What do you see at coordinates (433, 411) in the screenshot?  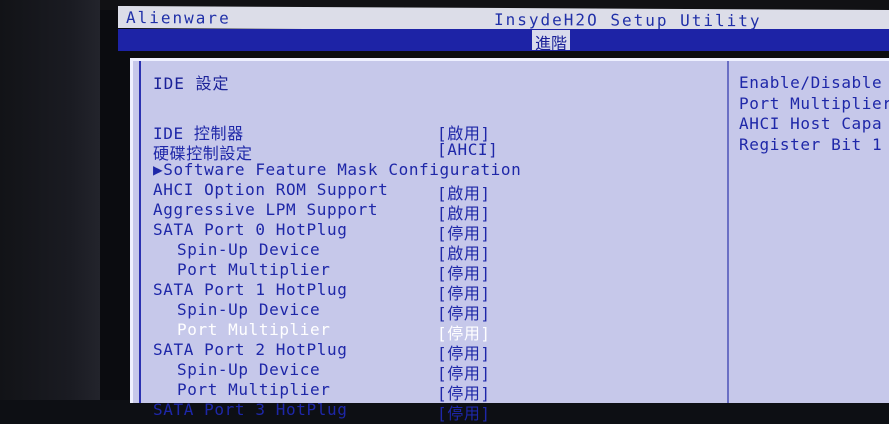 I see `setting-row: SATA Port 3 HotPlug [停用]` at bounding box center [433, 411].